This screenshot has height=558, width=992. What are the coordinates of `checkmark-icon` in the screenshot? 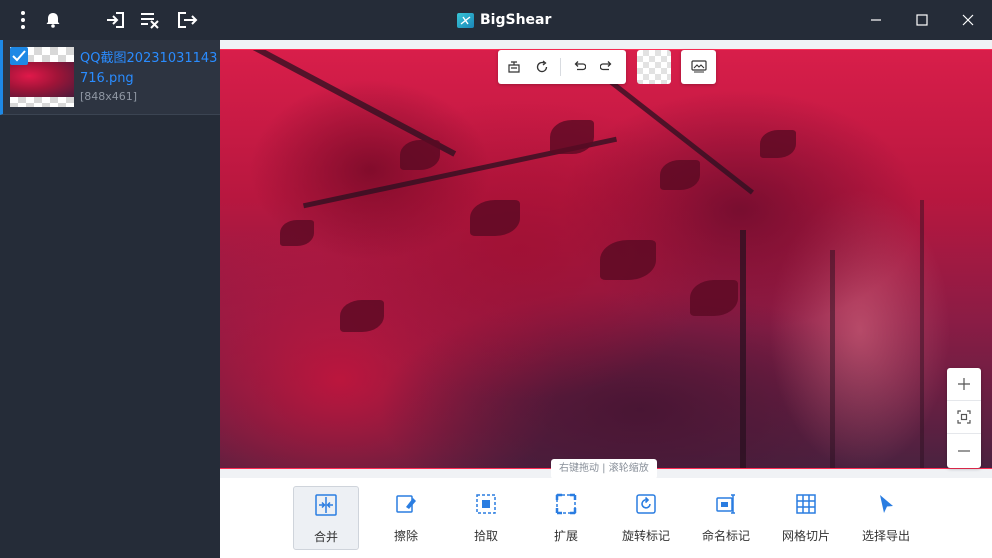 It's located at (19, 56).